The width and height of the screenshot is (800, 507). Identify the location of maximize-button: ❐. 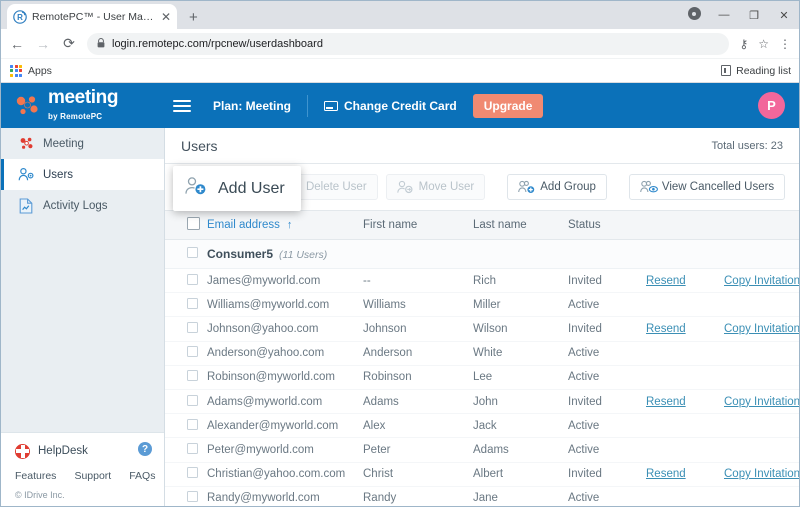
(754, 15).